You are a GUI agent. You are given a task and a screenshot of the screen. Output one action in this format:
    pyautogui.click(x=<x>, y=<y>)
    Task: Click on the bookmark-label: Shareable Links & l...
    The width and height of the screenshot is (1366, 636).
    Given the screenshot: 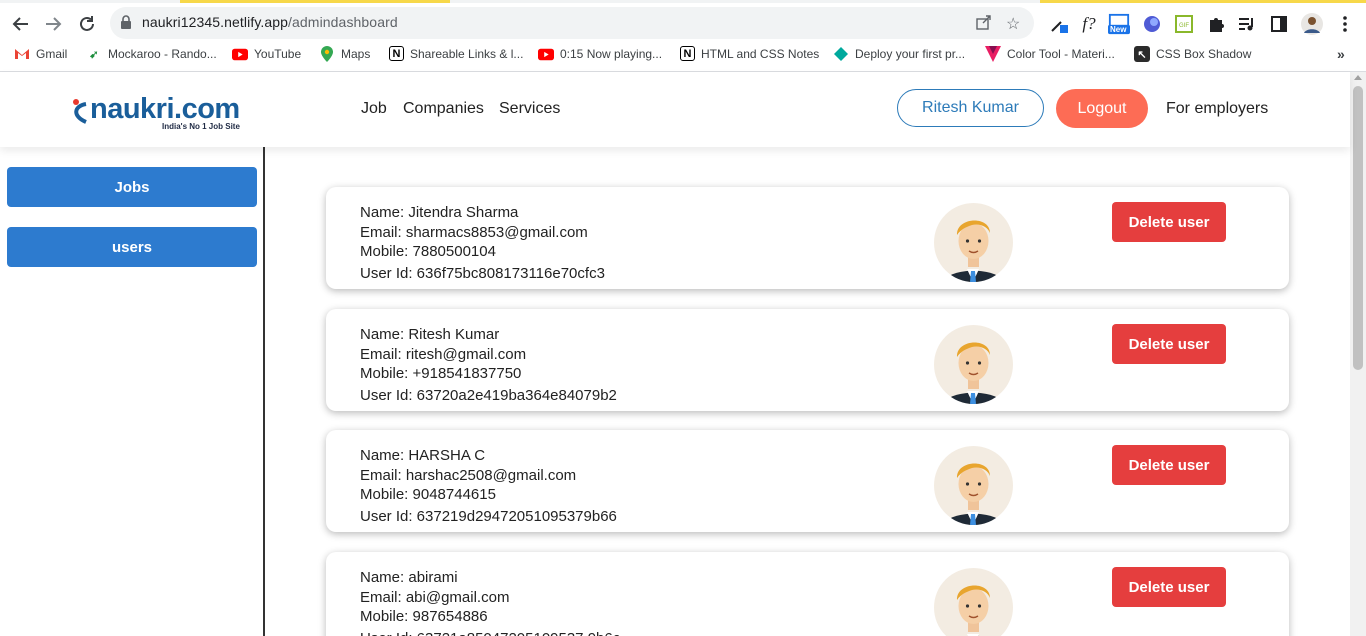 What is the action you would take?
    pyautogui.click(x=467, y=53)
    